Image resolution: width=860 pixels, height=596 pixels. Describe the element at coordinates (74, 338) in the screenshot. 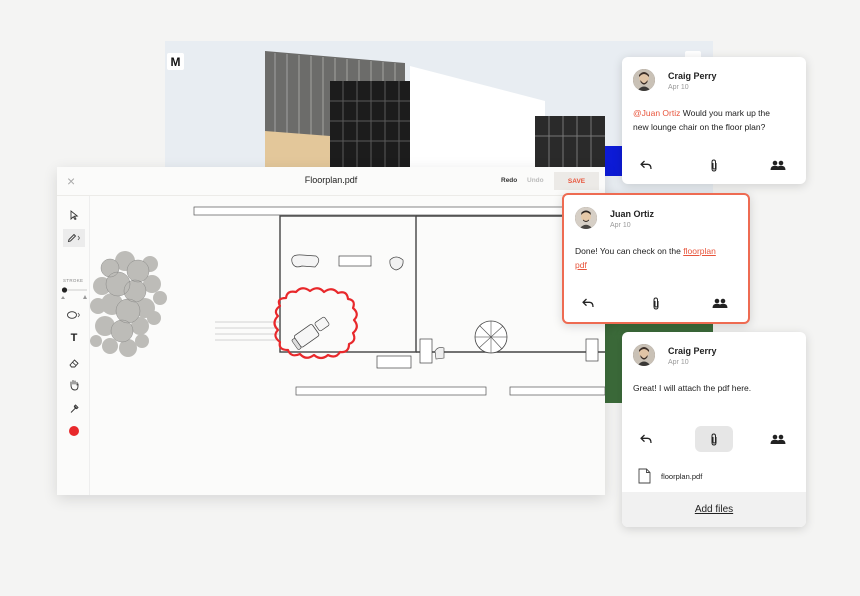

I see `text-tool: T` at that location.